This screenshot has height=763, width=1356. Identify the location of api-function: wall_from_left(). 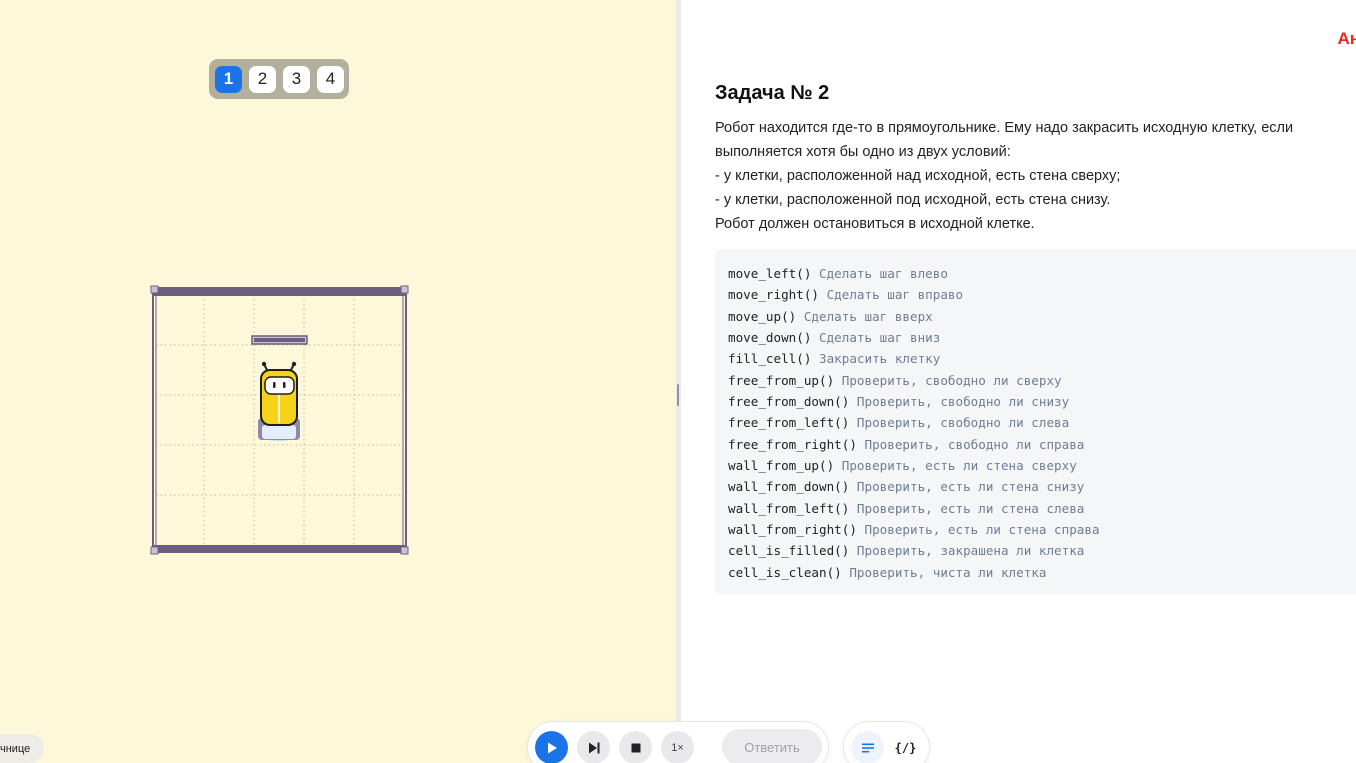
(789, 508).